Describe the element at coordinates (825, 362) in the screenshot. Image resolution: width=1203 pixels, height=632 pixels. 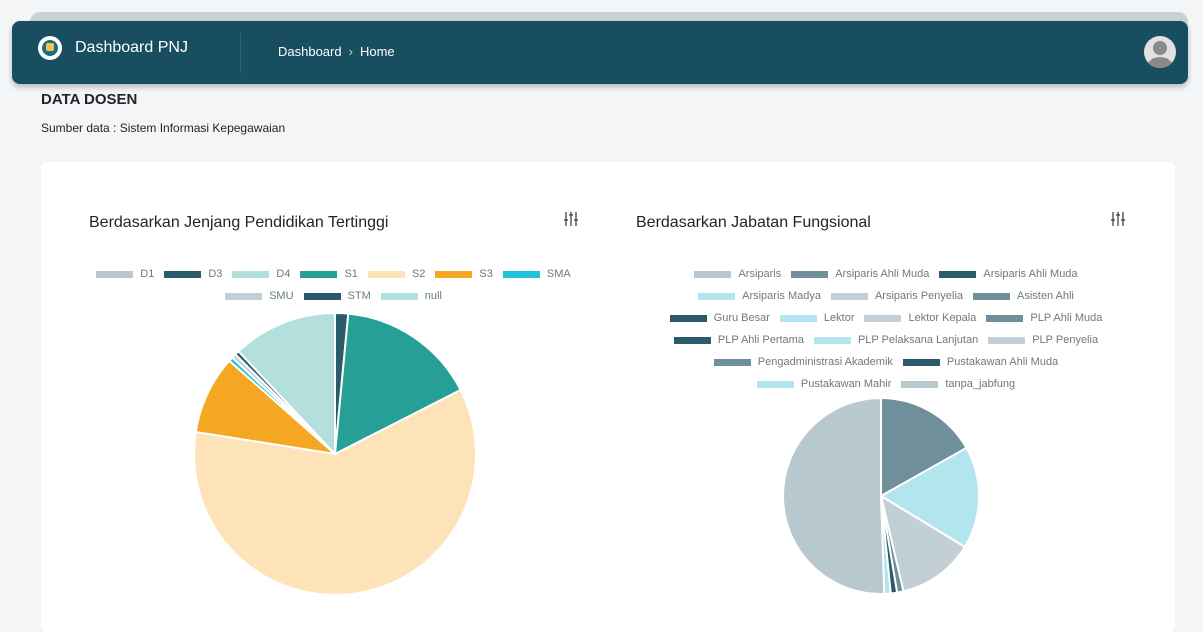
I see `legend-label: Pengadministrasi Akademik` at that location.